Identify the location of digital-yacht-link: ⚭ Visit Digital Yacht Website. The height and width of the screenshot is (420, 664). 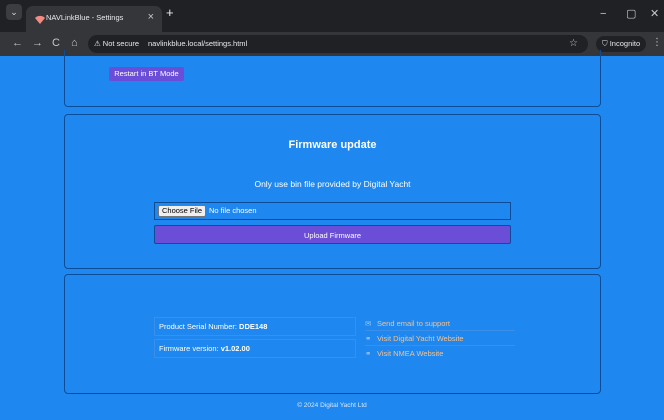
(440, 339).